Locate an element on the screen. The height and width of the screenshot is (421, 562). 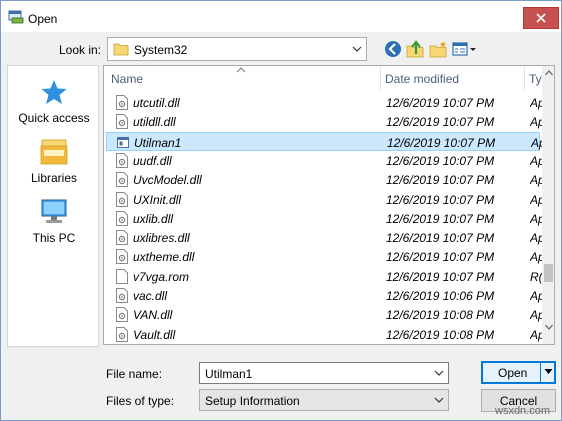
column-name: Name is located at coordinates (127, 79).